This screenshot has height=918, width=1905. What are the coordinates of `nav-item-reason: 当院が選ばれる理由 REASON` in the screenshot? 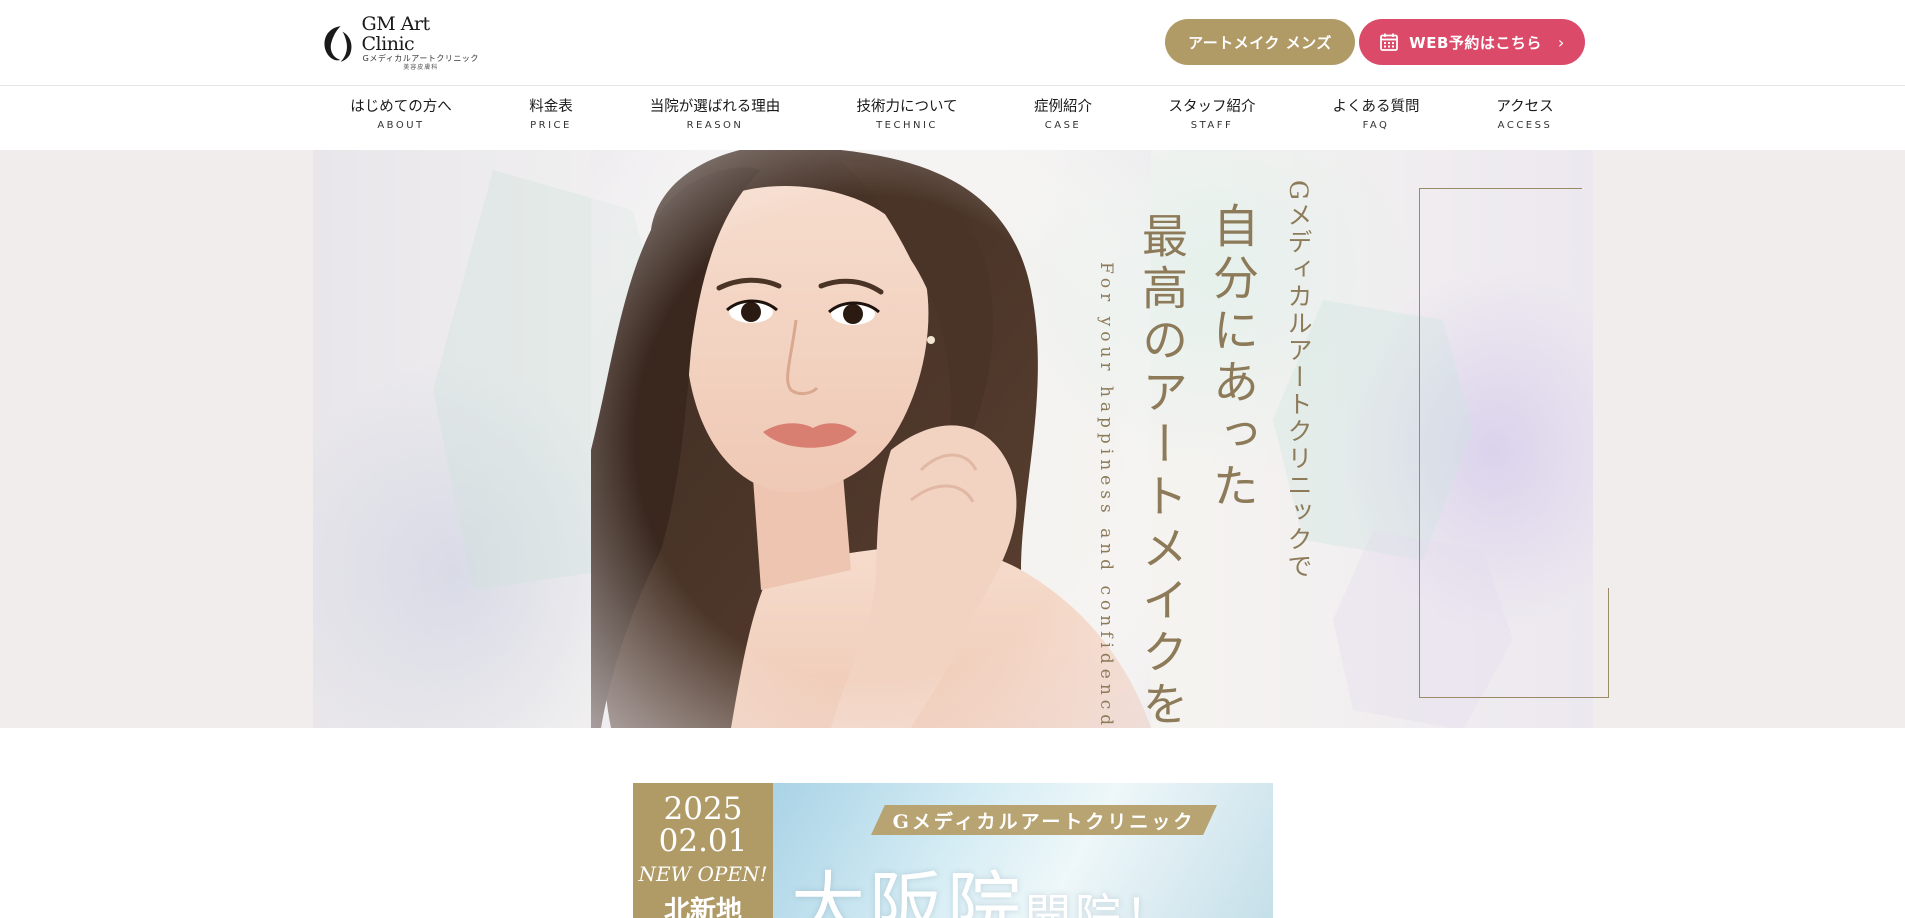 It's located at (715, 115).